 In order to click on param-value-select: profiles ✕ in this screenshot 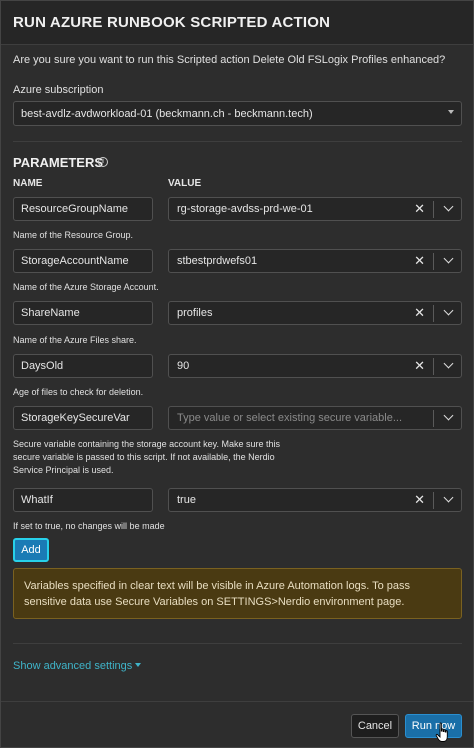, I will do `click(315, 313)`.